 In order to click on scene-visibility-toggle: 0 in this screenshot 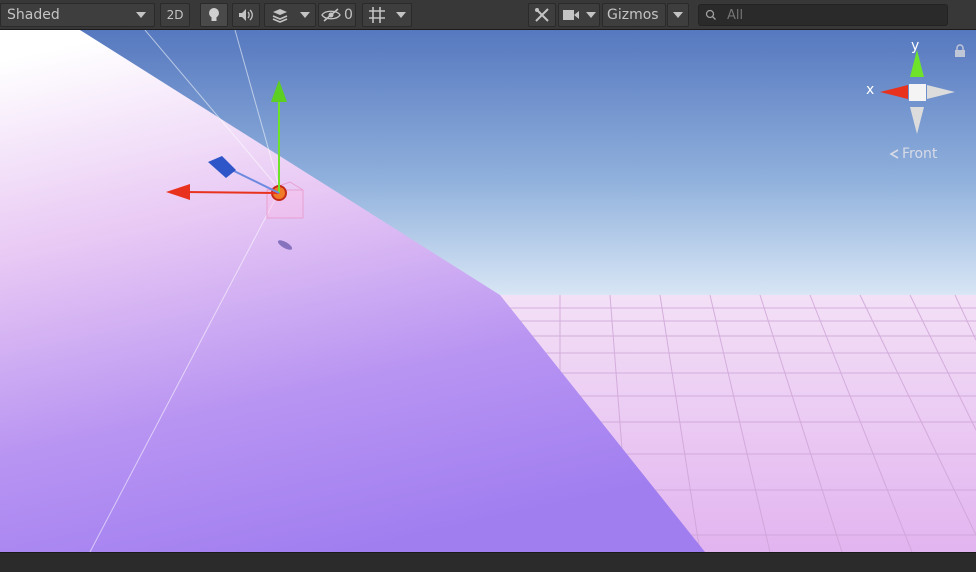, I will do `click(337, 15)`.